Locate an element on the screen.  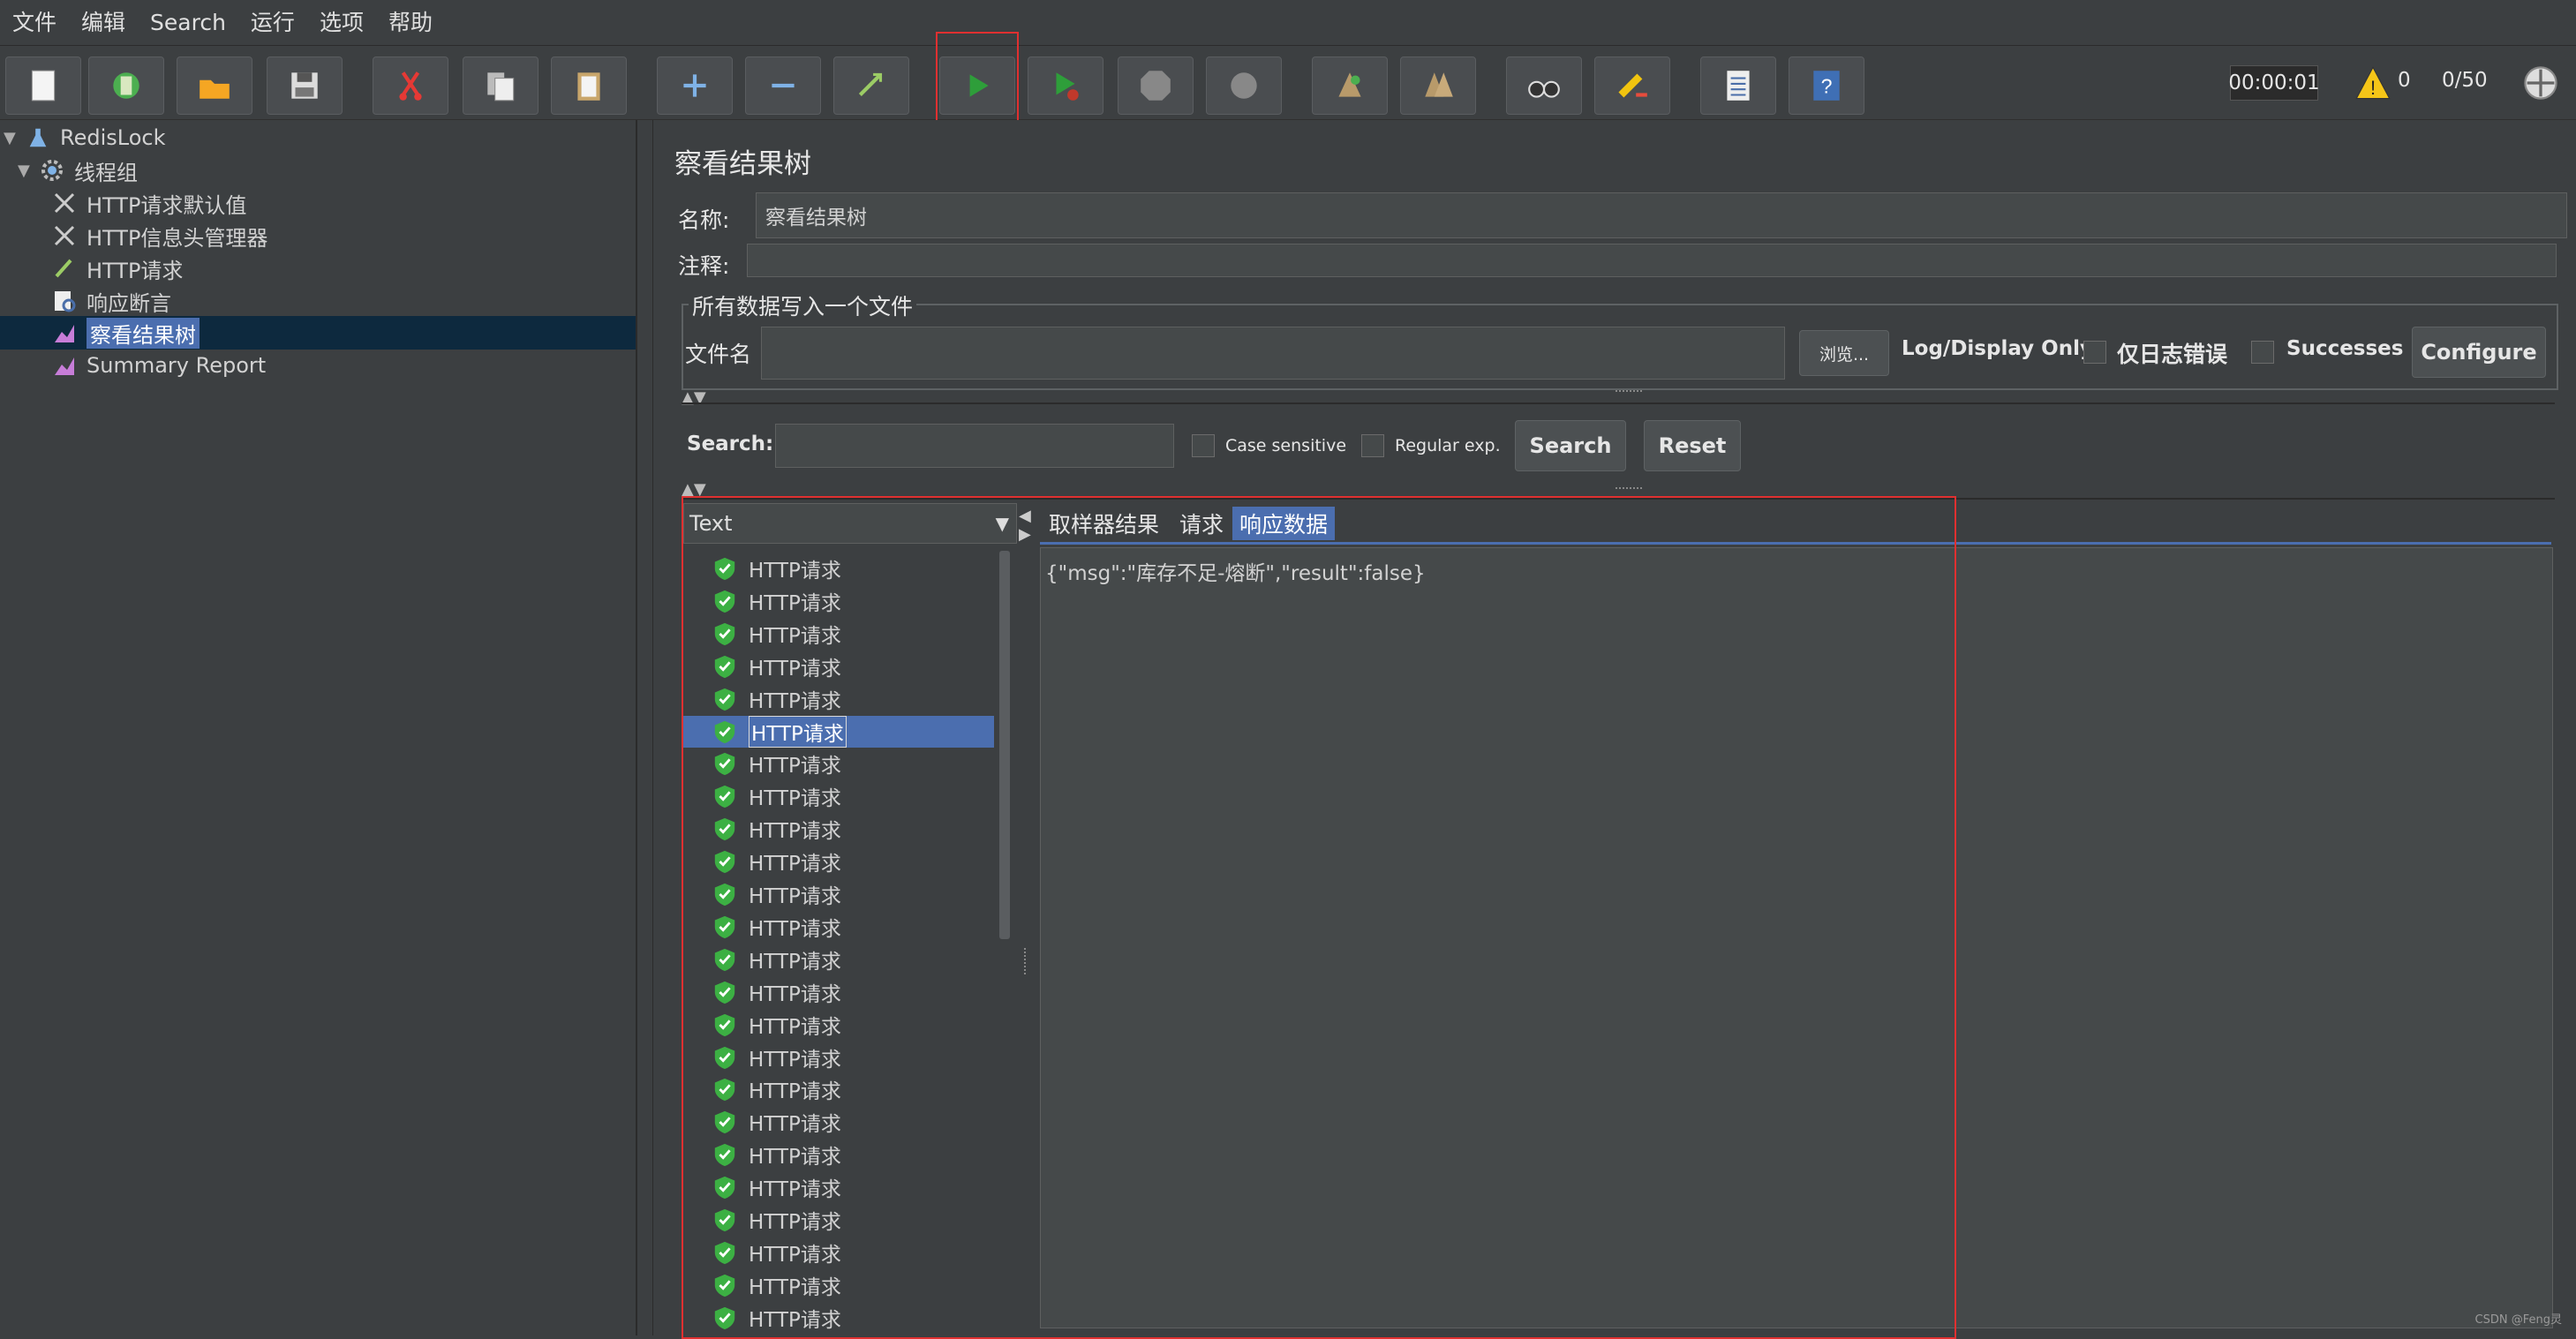
menu-search: Search is located at coordinates (188, 23).